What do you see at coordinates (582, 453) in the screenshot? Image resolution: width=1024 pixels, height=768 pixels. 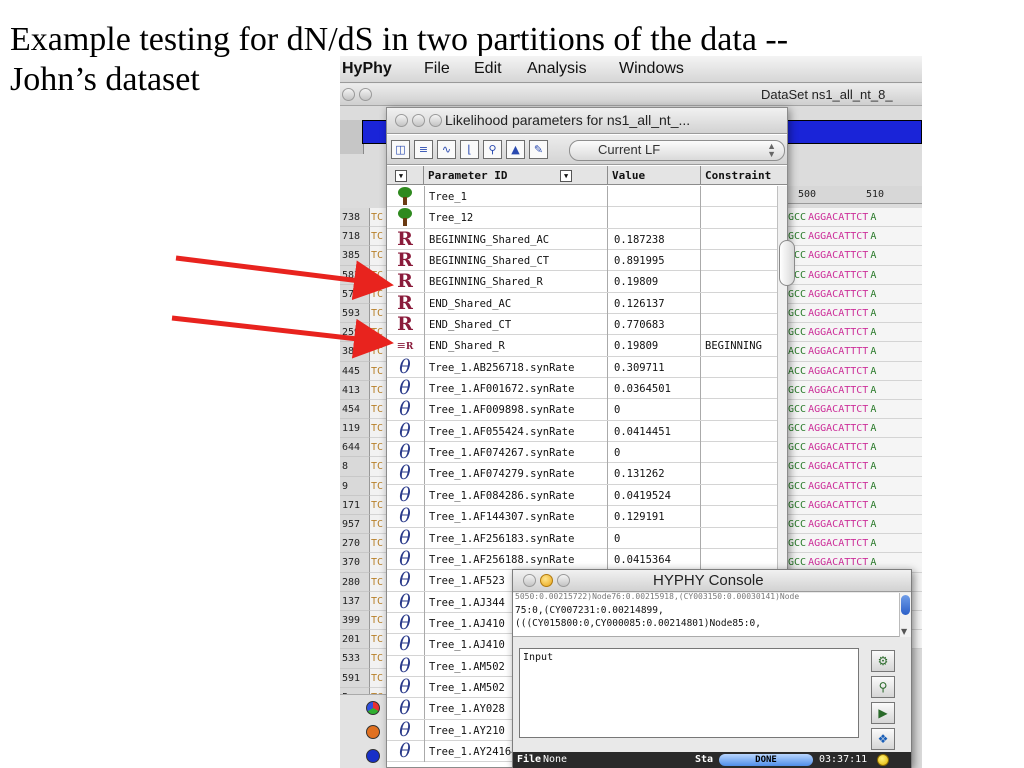 I see `table-row: θ Tree_1.AF074267.synRate 0` at bounding box center [582, 453].